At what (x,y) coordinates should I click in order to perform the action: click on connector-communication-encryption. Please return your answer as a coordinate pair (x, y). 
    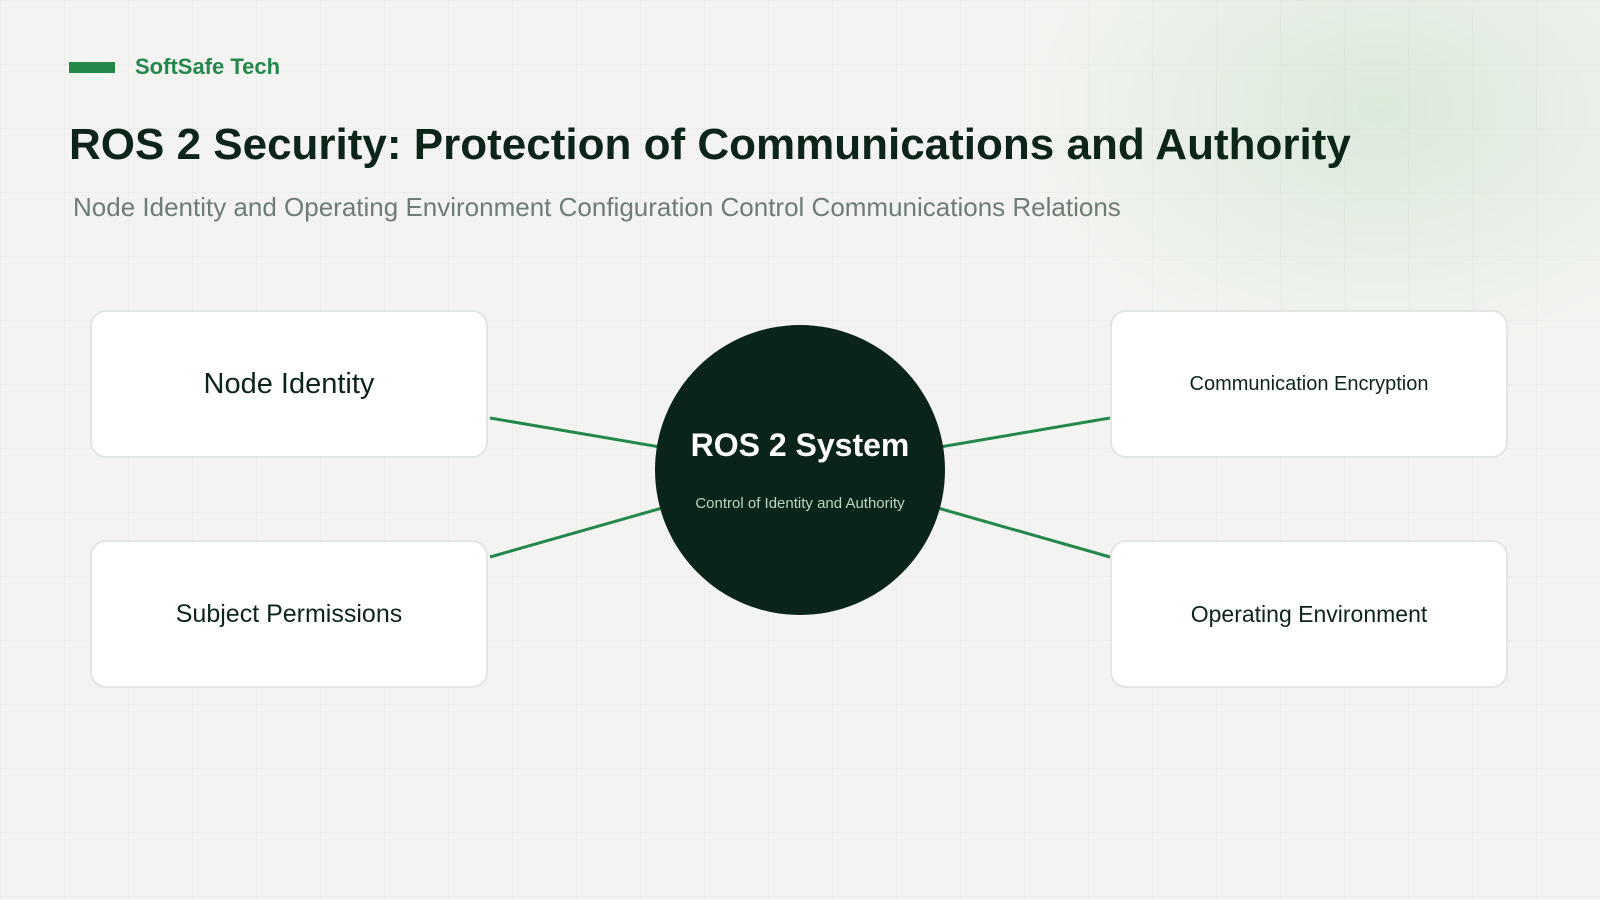
    Looking at the image, I should click on (1025, 432).